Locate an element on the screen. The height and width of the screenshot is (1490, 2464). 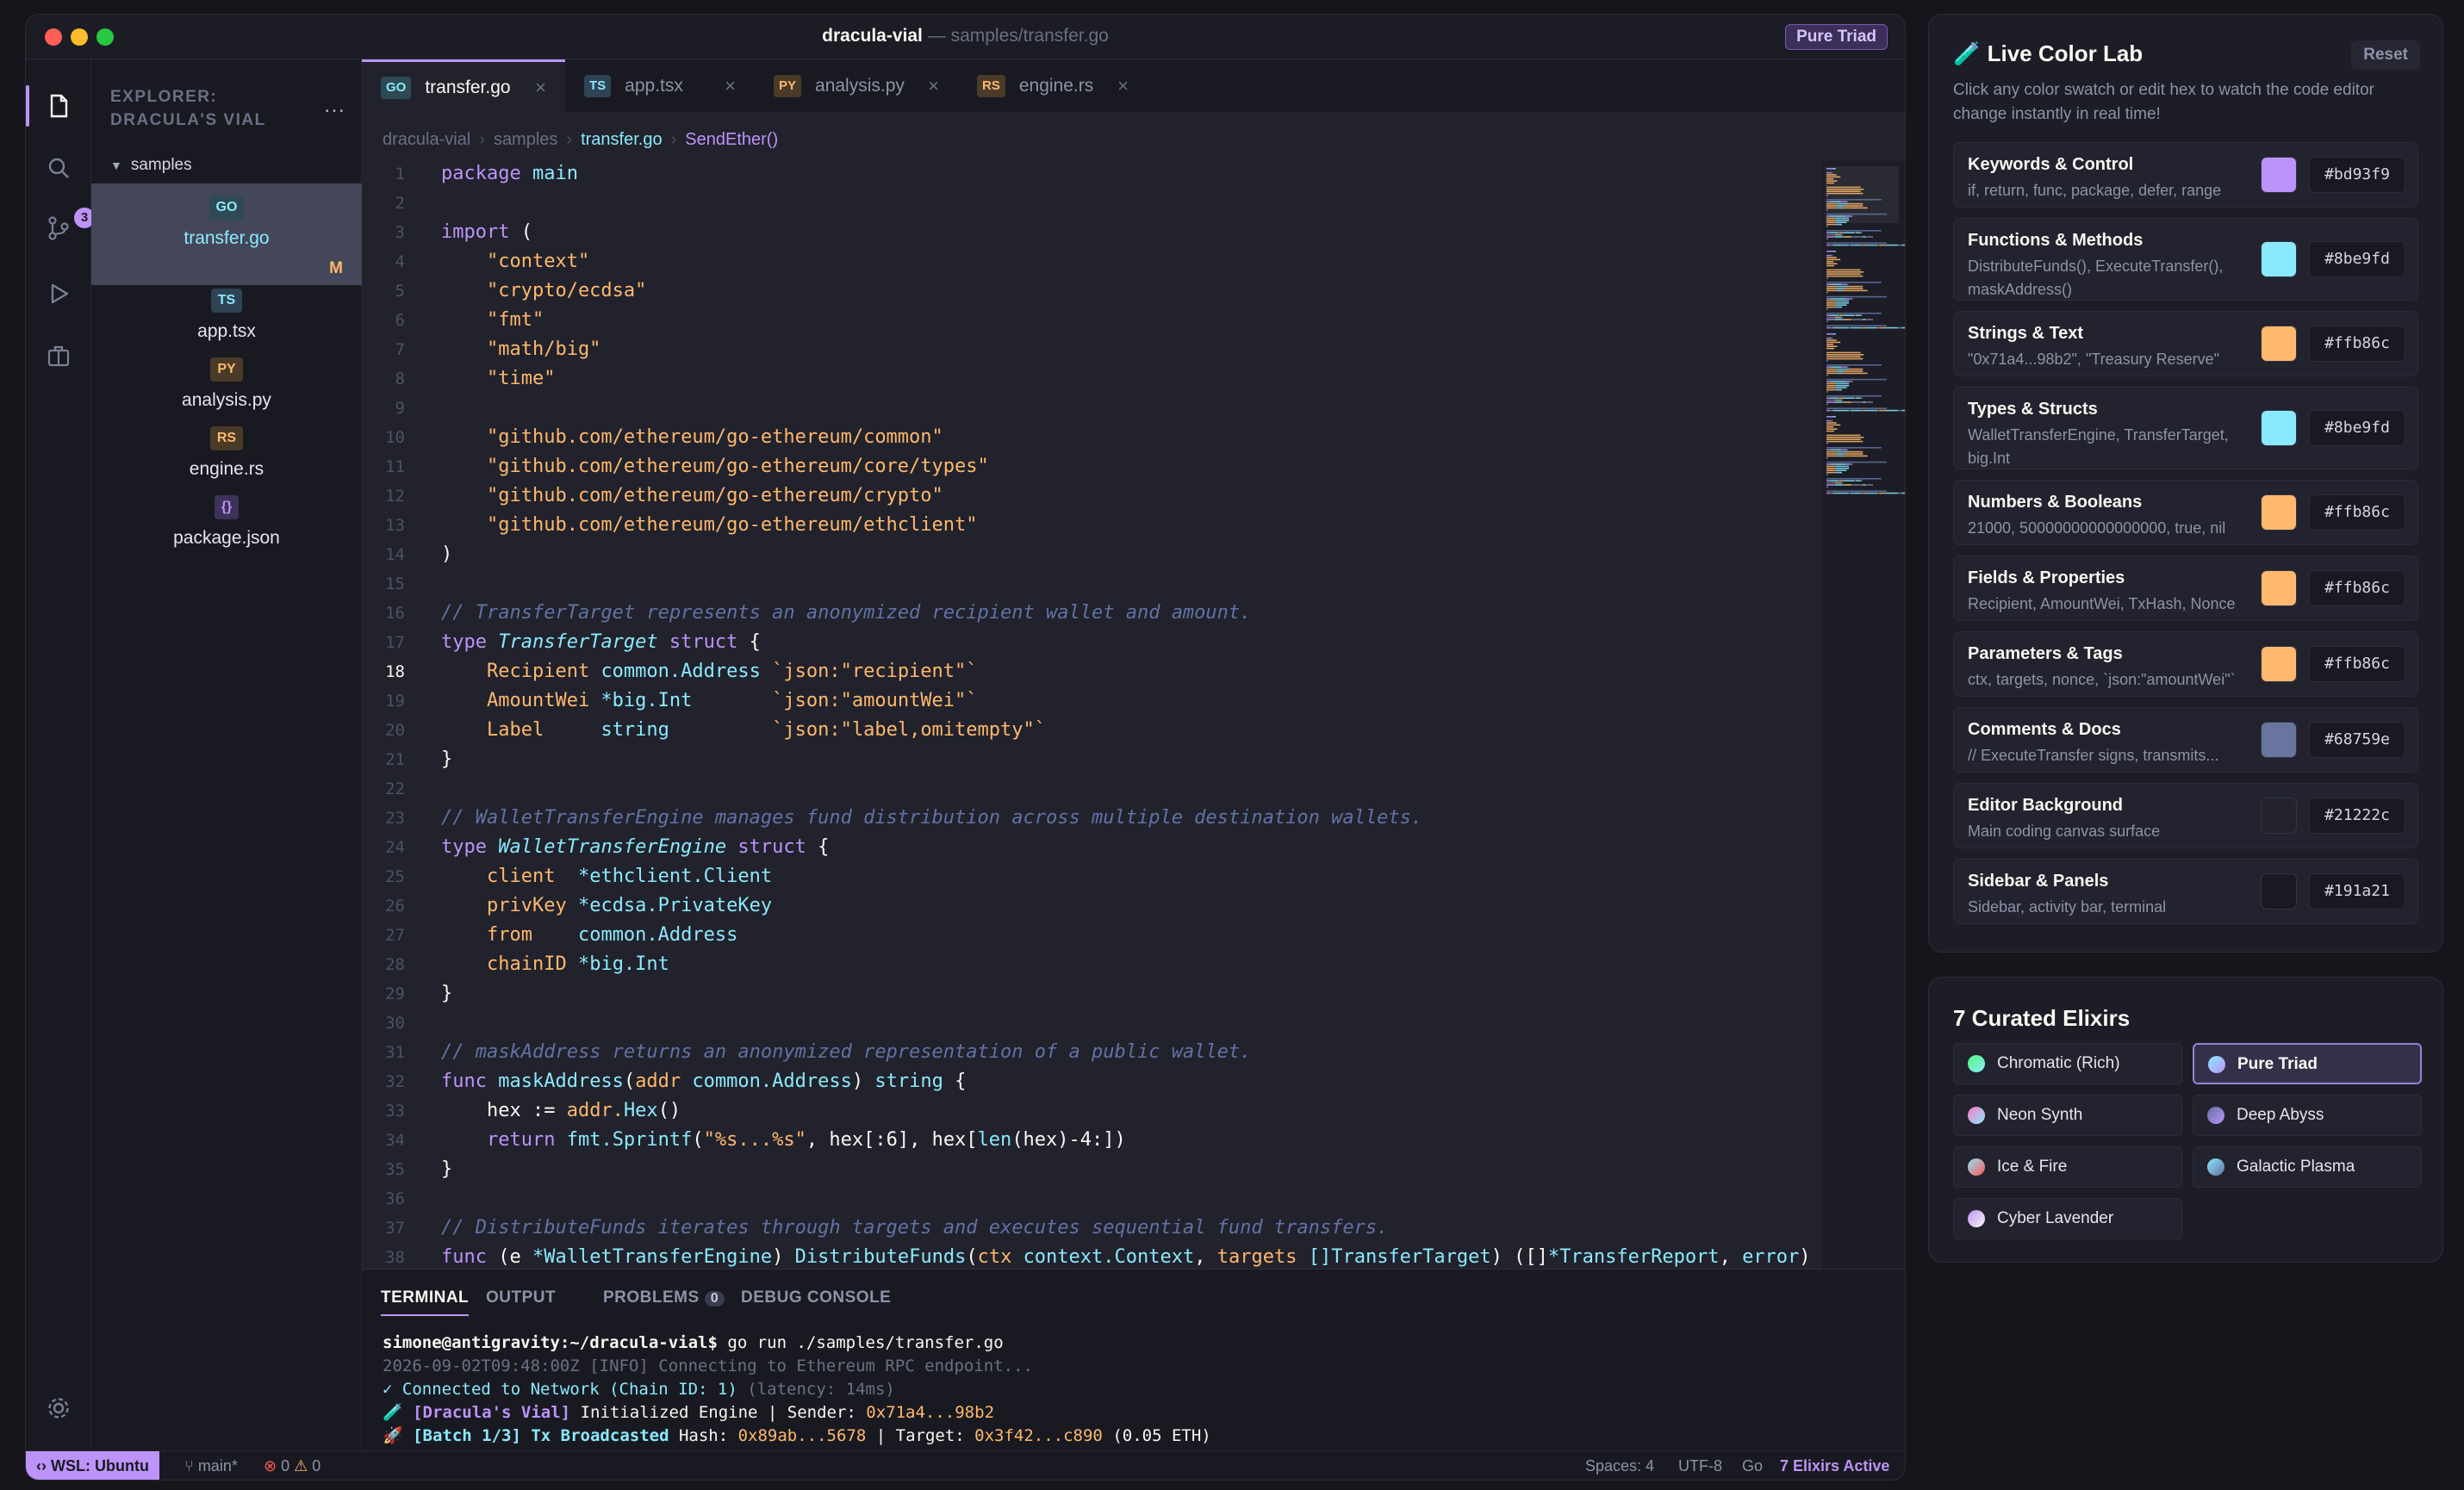
encoding-indicator: UTF-8 is located at coordinates (1700, 1465).